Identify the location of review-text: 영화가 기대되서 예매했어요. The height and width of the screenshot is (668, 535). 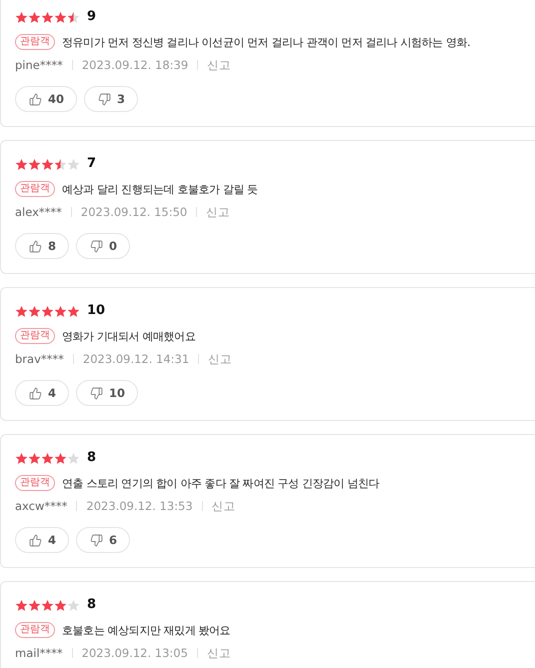
(129, 336).